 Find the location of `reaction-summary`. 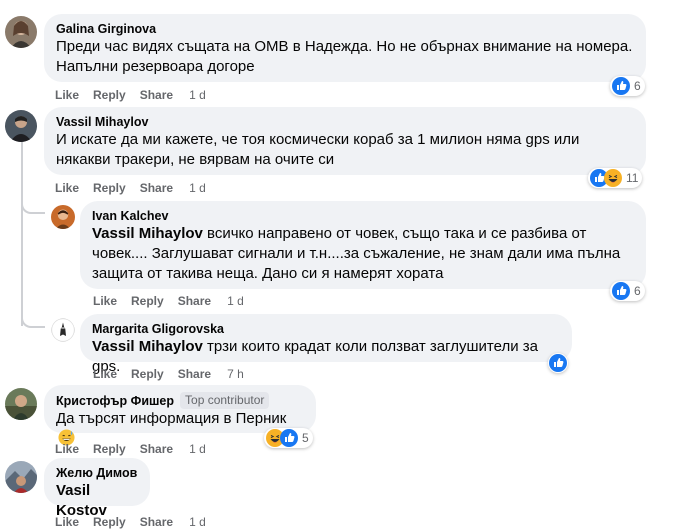

reaction-summary is located at coordinates (558, 363).